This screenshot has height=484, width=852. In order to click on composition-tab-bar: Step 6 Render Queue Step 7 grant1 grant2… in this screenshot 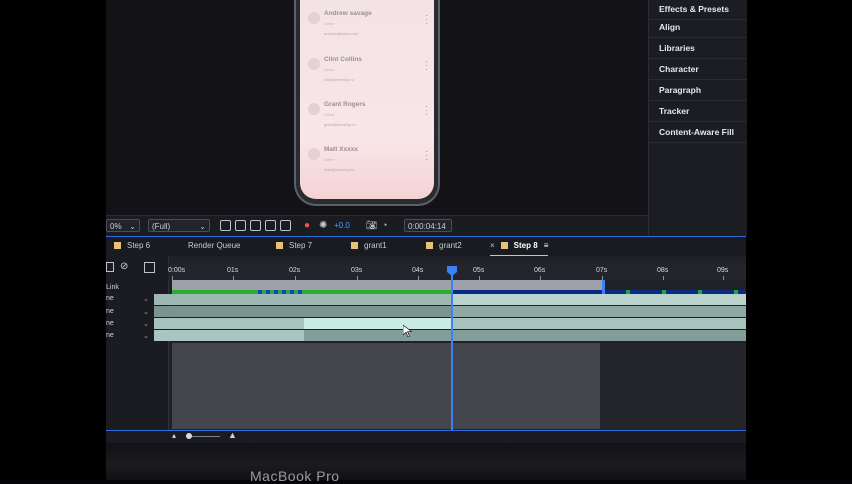, I will do `click(426, 246)`.